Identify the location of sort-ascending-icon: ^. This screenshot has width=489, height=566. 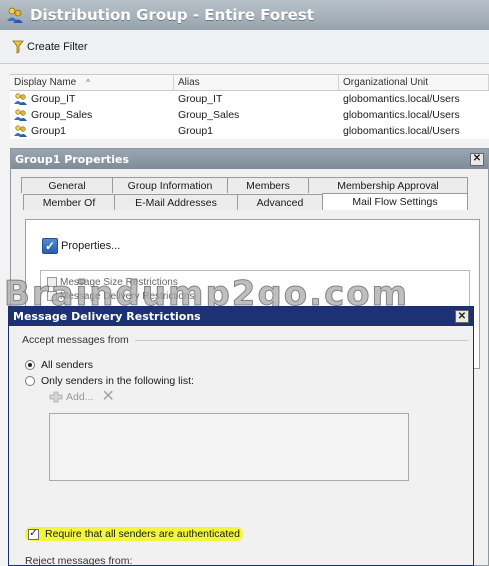
(88, 82).